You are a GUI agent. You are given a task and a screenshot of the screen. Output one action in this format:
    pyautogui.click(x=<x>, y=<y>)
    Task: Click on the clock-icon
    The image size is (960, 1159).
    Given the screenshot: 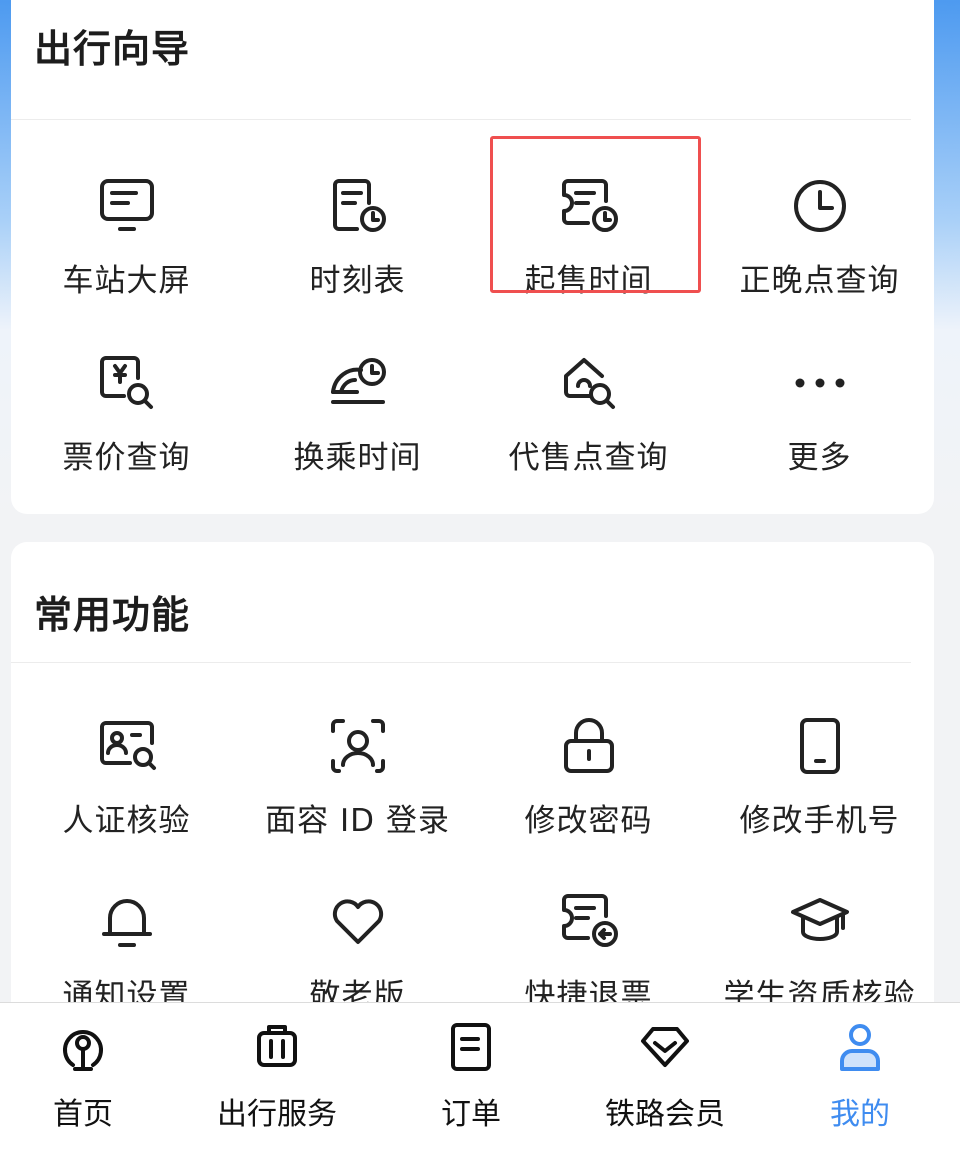 What is the action you would take?
    pyautogui.click(x=820, y=206)
    